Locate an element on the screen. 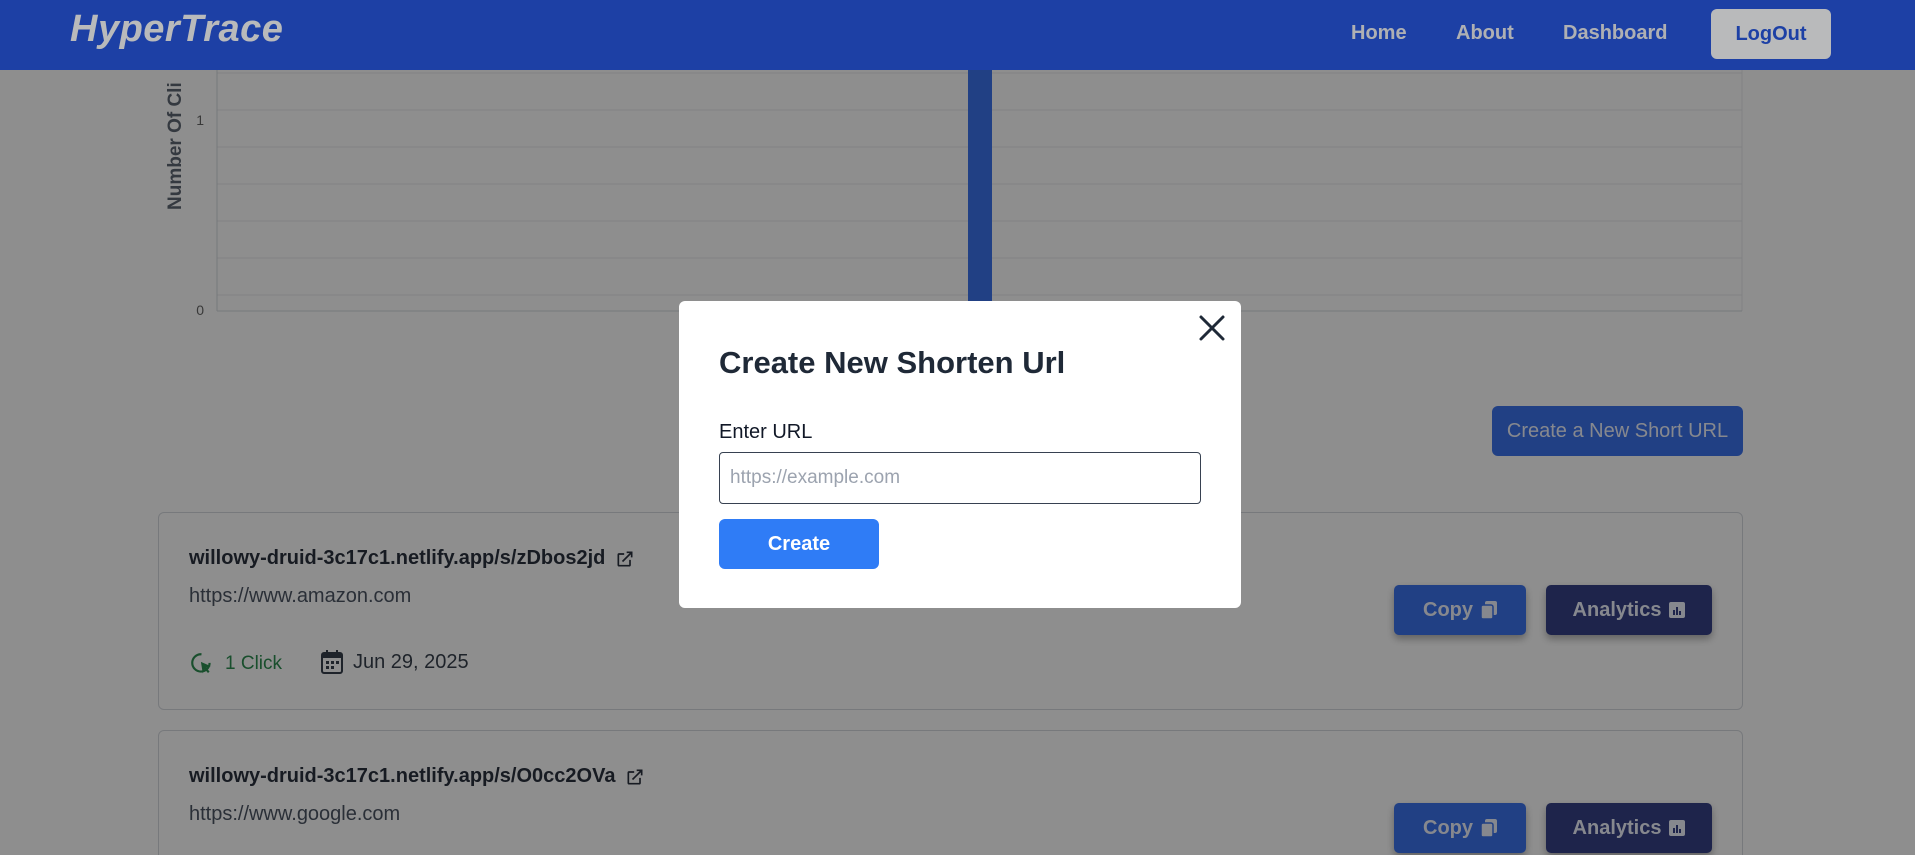  modal-backdrop-nav is located at coordinates (957, 35).